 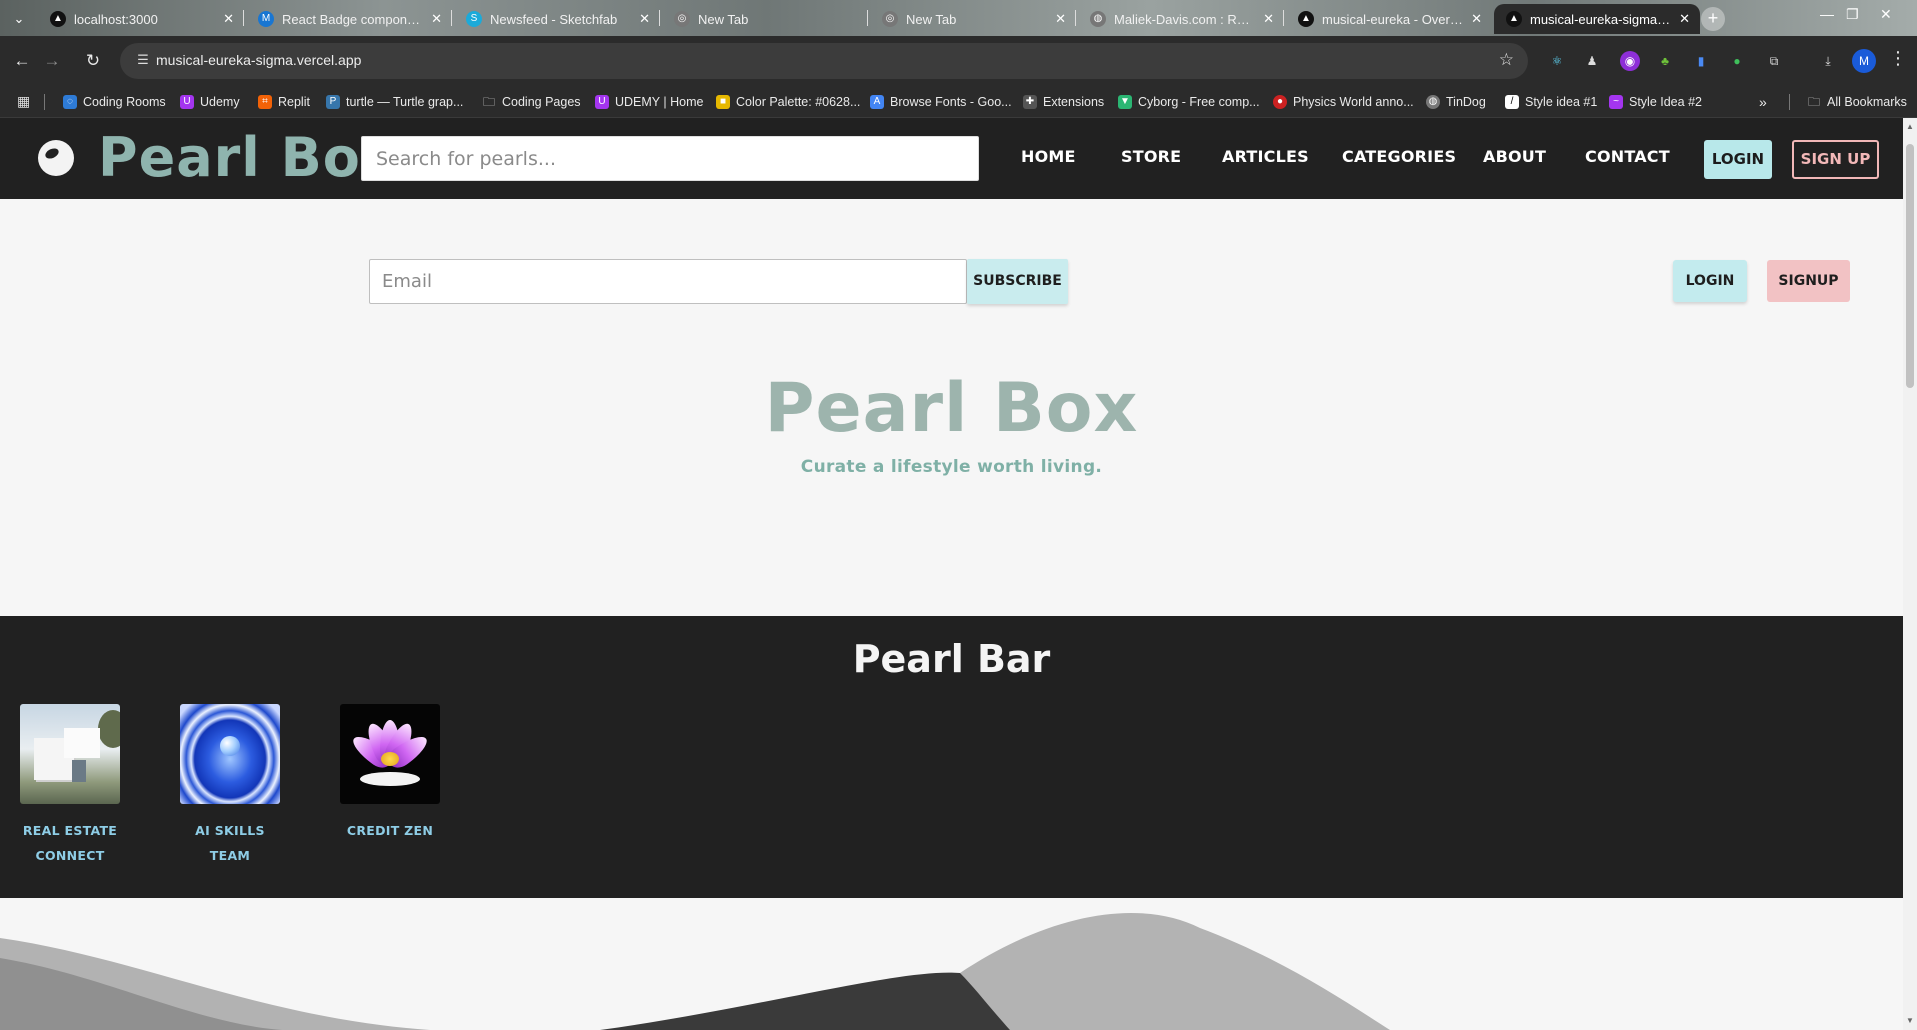 I want to click on scroll-down-icon: ▼, so click(x=1910, y=1020).